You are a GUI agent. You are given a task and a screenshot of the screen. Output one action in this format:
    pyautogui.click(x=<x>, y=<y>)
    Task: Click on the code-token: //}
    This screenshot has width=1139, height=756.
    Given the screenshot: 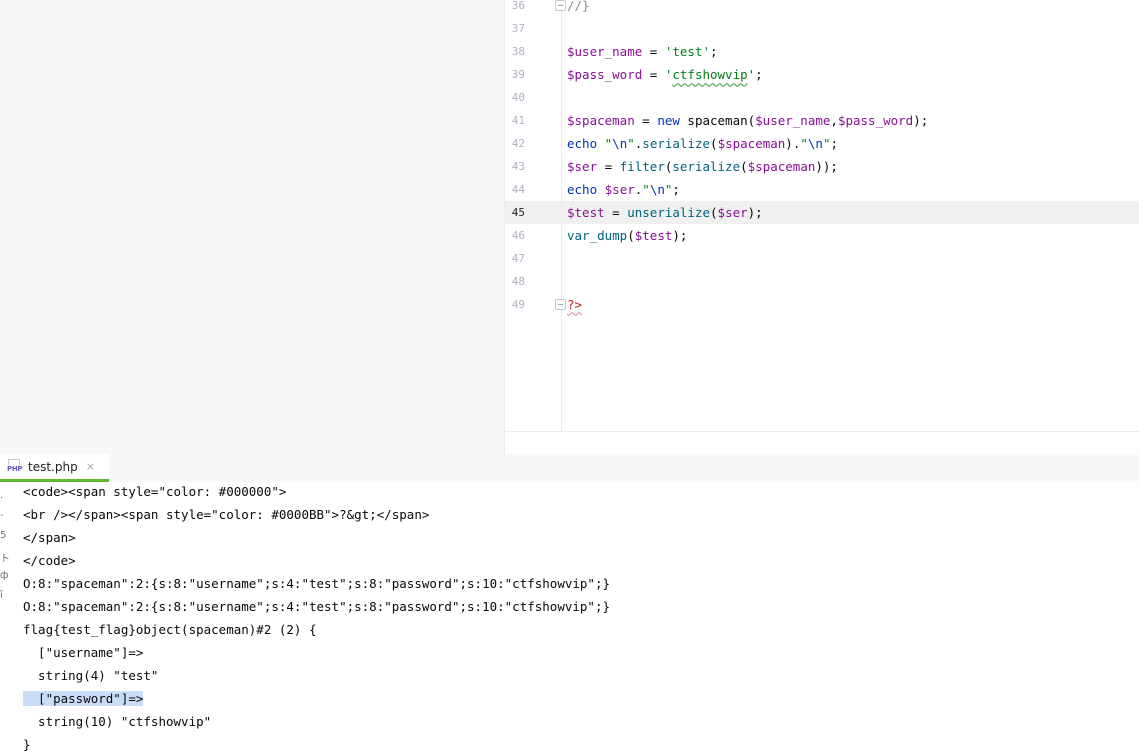 What is the action you would take?
    pyautogui.click(x=578, y=6)
    